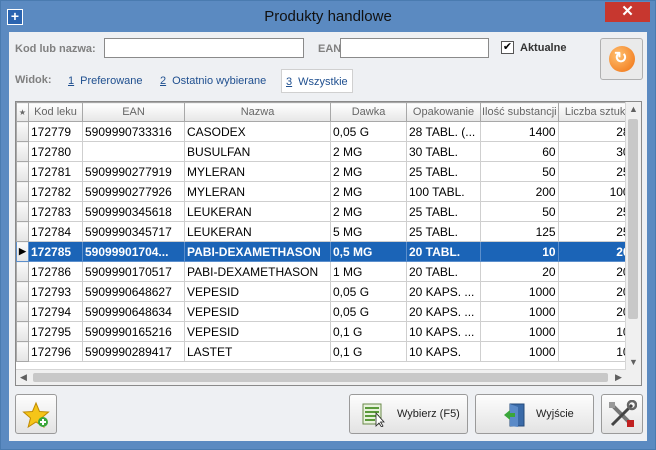 This screenshot has height=450, width=656. What do you see at coordinates (22, 251) in the screenshot?
I see `row-indicator: ▶` at bounding box center [22, 251].